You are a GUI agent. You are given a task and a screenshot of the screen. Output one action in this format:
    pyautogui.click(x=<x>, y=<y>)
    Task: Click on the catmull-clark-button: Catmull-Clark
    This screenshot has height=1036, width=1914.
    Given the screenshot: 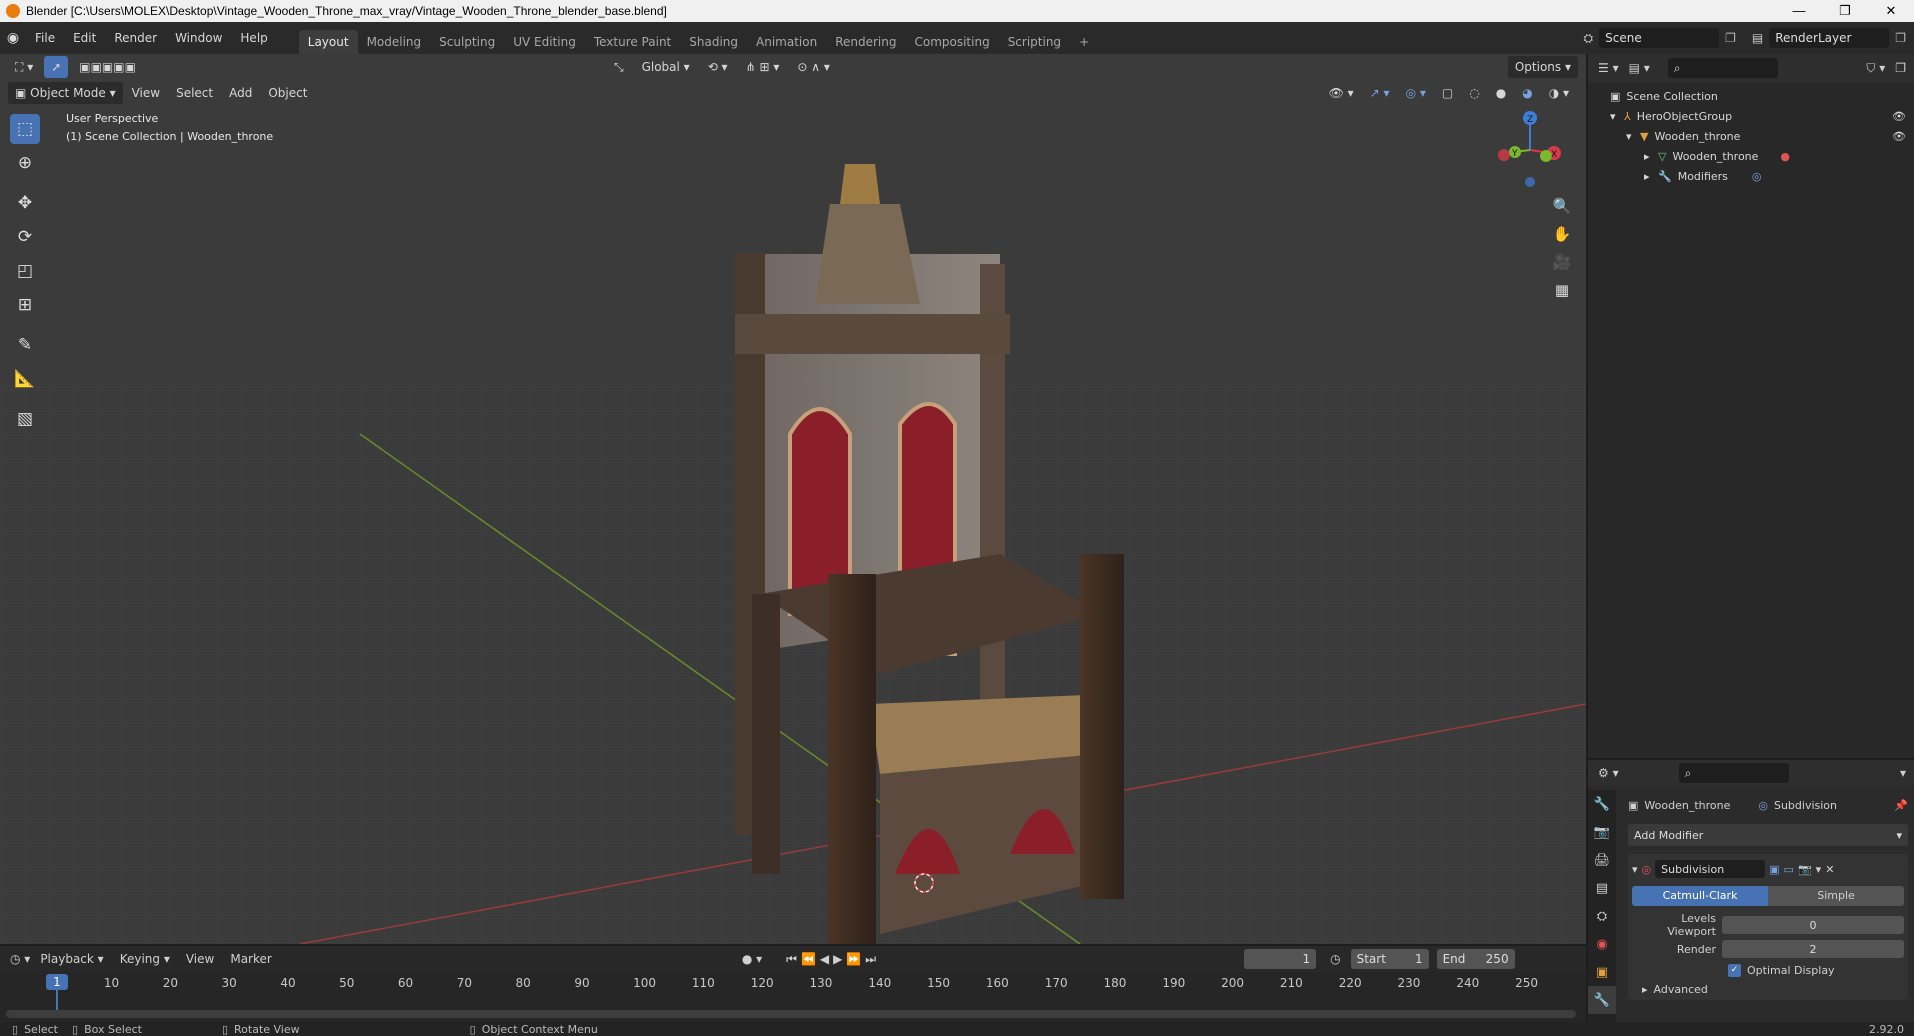 What is the action you would take?
    pyautogui.click(x=1700, y=896)
    